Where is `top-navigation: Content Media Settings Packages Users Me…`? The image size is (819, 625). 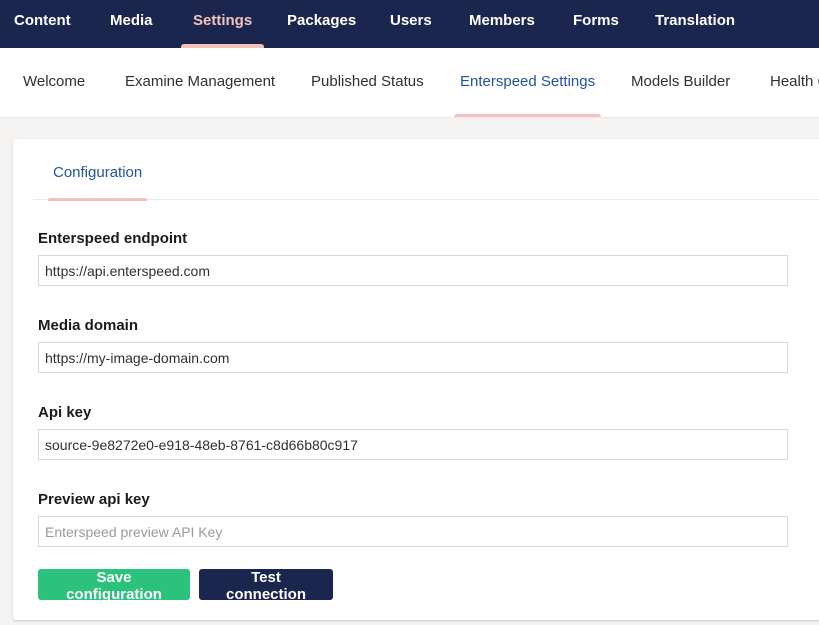 top-navigation: Content Media Settings Packages Users Me… is located at coordinates (409, 24).